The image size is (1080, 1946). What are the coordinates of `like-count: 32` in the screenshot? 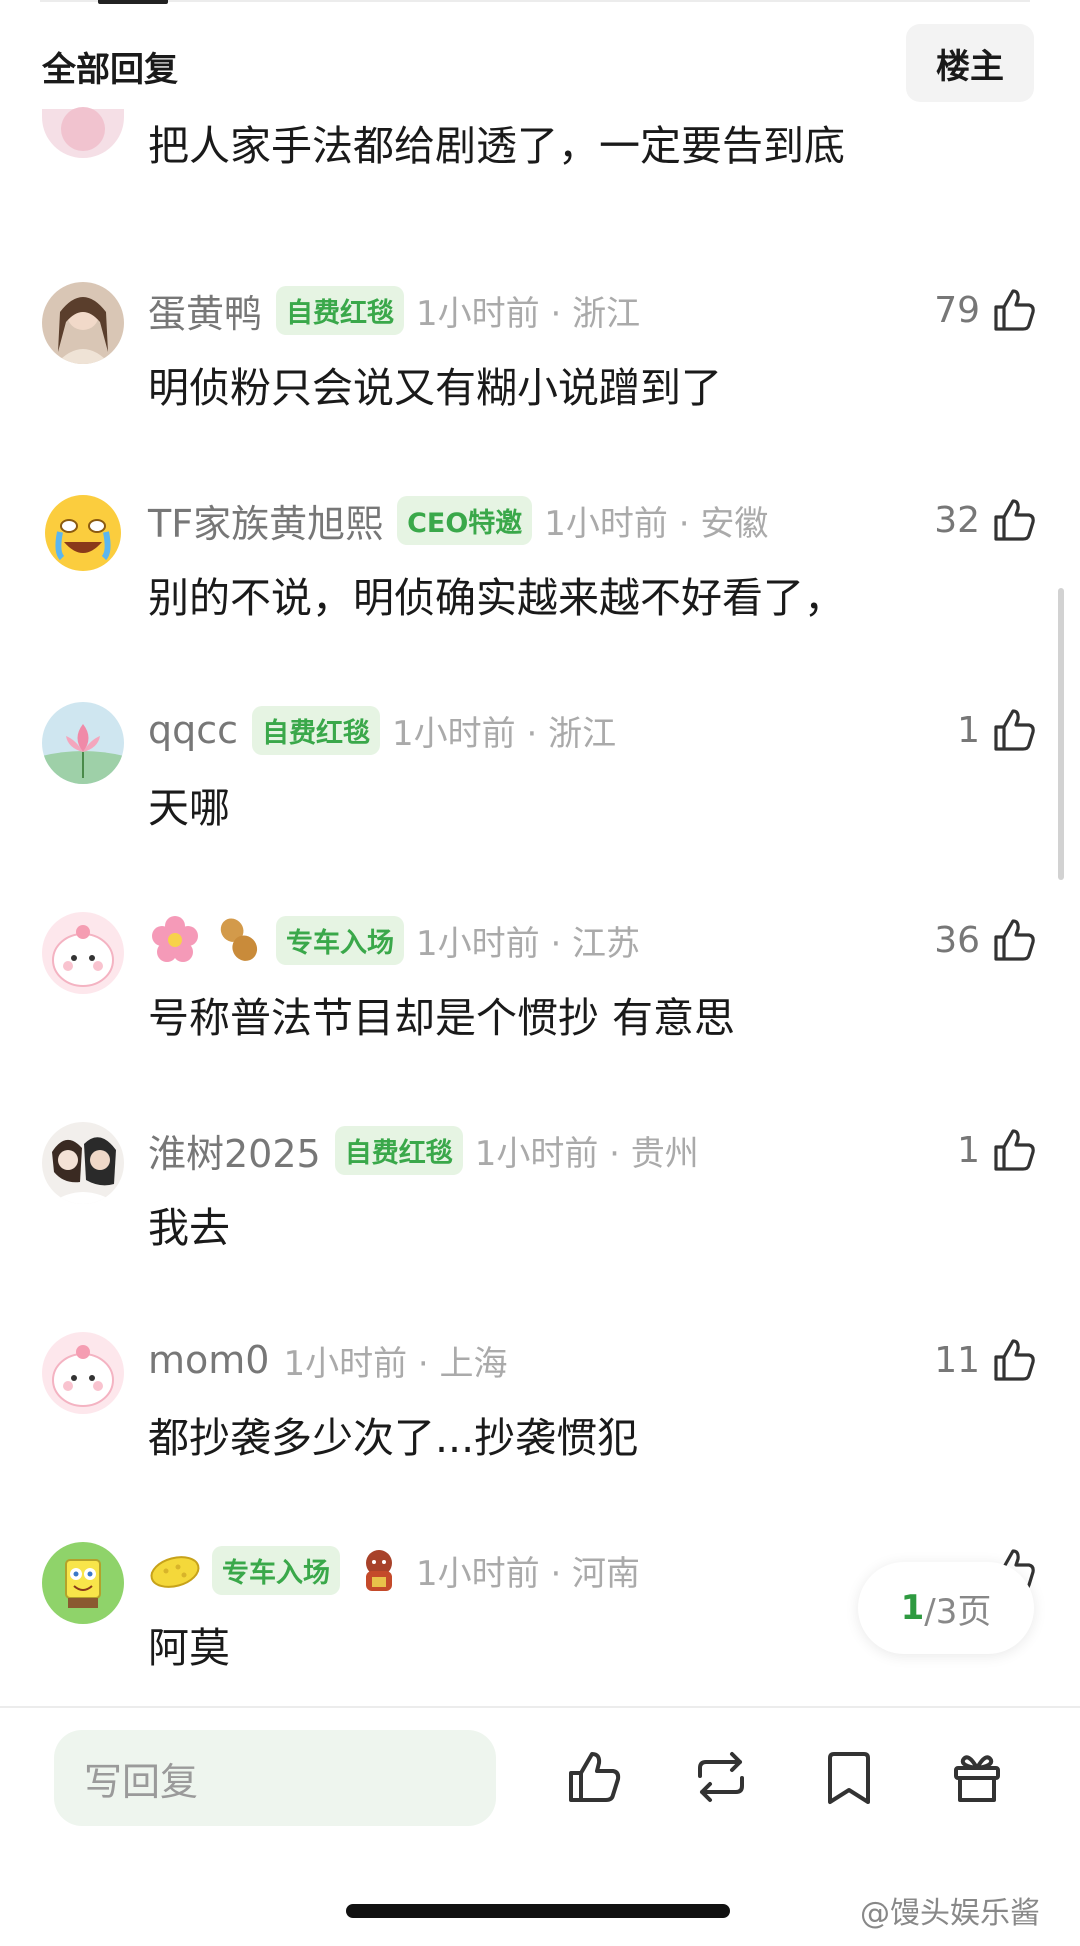 It's located at (957, 520).